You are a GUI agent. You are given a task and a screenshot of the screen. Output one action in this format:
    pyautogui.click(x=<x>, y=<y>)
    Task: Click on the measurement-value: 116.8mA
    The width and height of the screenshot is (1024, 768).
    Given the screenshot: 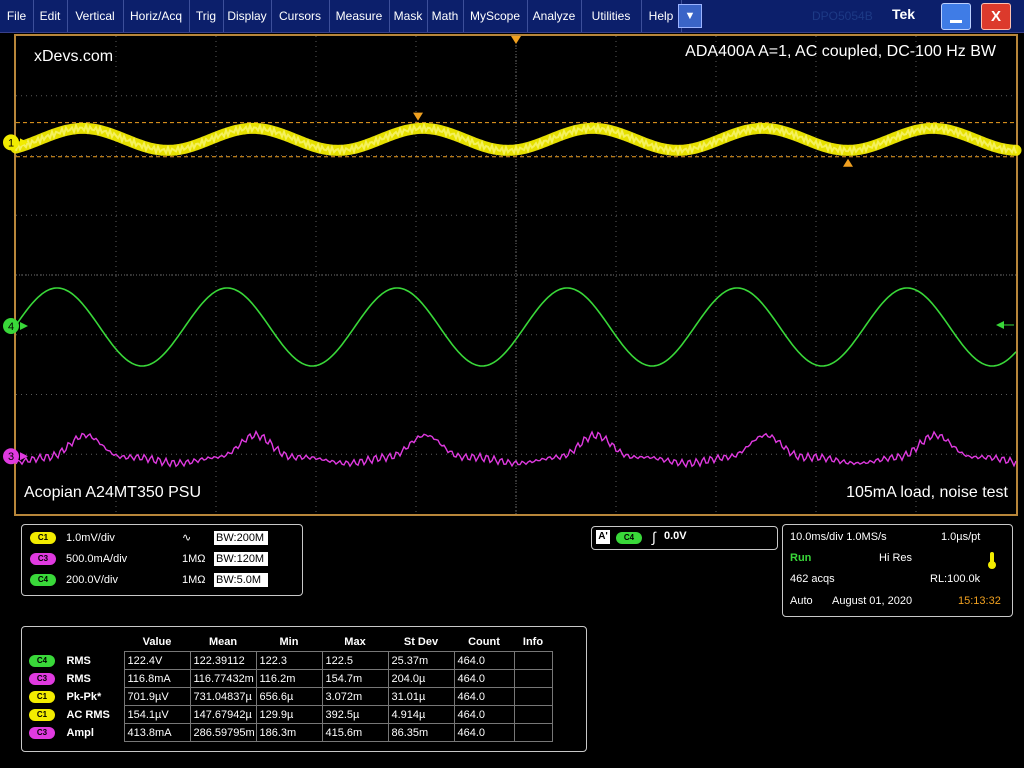 What is the action you would take?
    pyautogui.click(x=157, y=678)
    